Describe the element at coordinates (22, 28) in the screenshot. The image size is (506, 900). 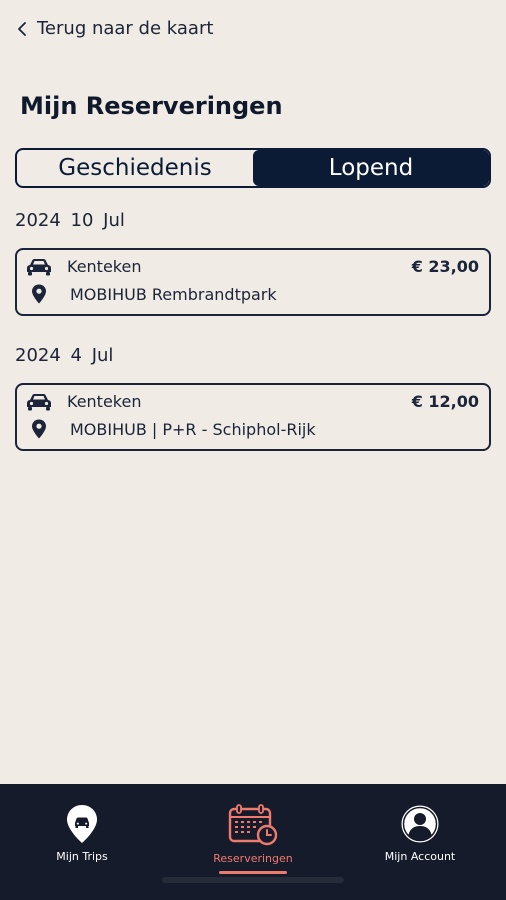
I see `chevron-left-icon` at that location.